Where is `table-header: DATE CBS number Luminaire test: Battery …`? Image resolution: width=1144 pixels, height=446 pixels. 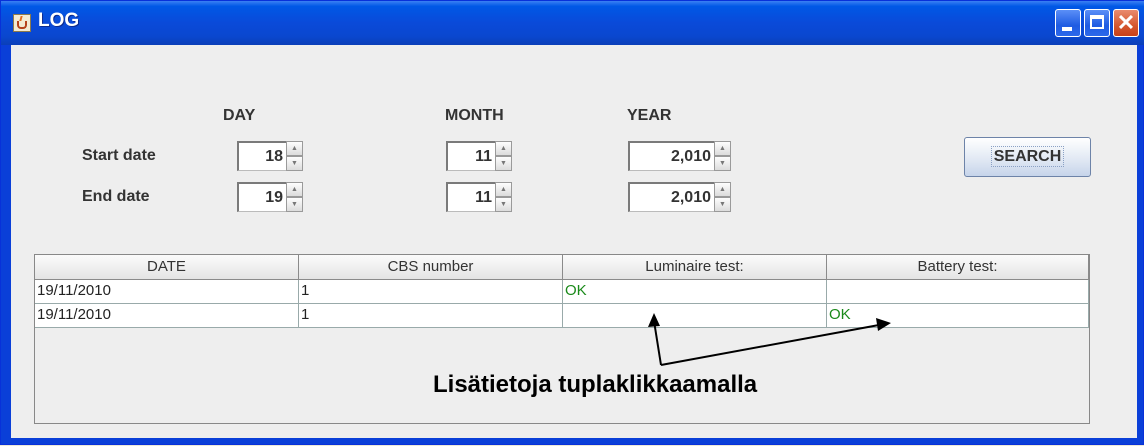
table-header: DATE CBS number Luminaire test: Battery … is located at coordinates (562, 267).